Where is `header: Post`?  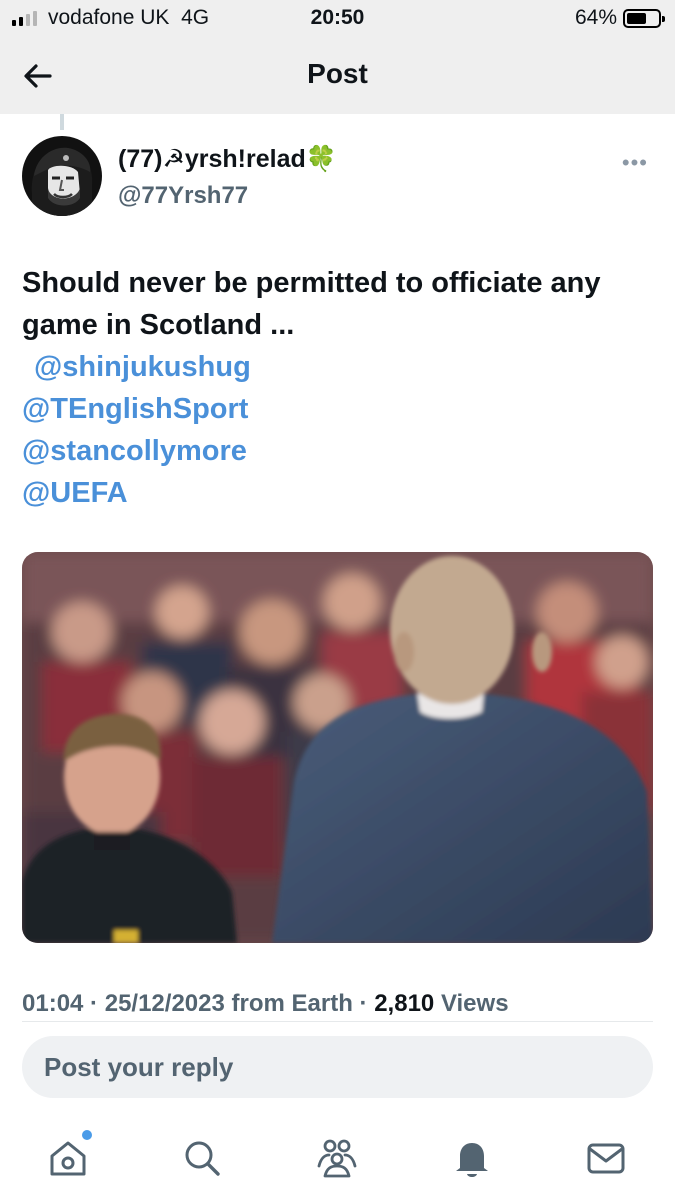
header: Post is located at coordinates (337, 76).